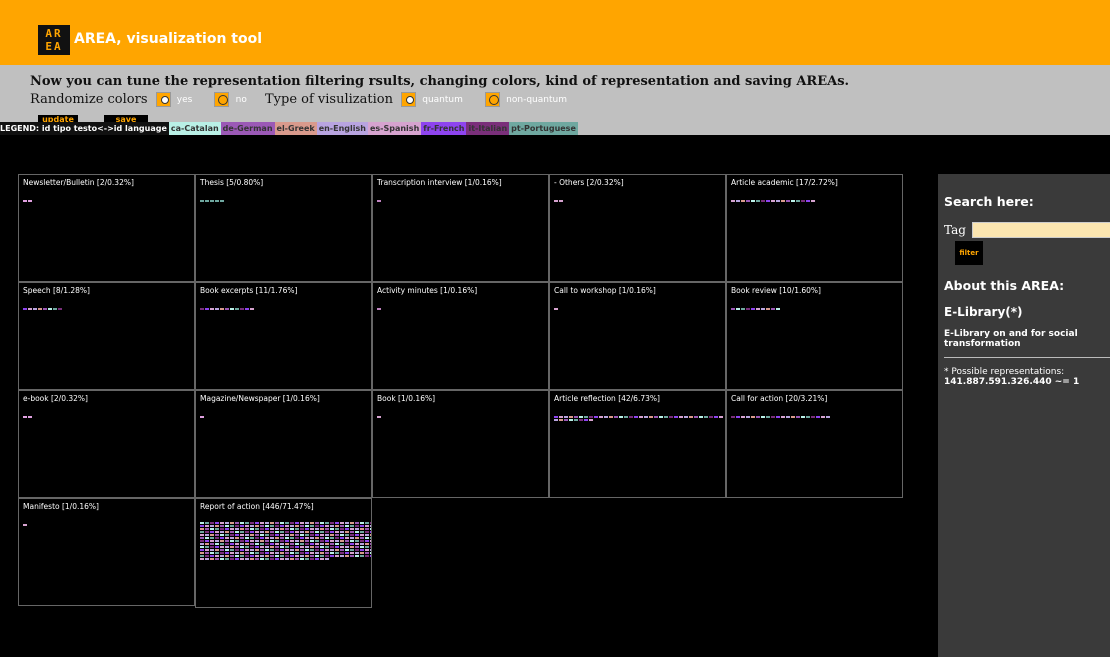 The width and height of the screenshot is (1110, 657). Describe the element at coordinates (54, 40) in the screenshot. I see `area-logo: AR EA` at that location.